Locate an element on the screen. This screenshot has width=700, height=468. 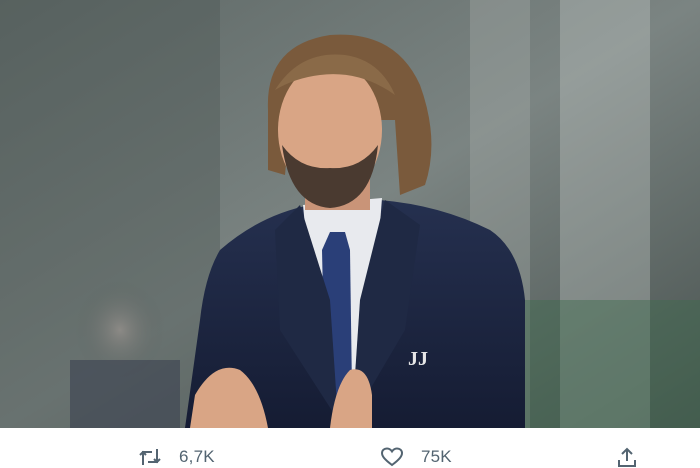
svg-text: JJ is located at coordinates (418, 359).